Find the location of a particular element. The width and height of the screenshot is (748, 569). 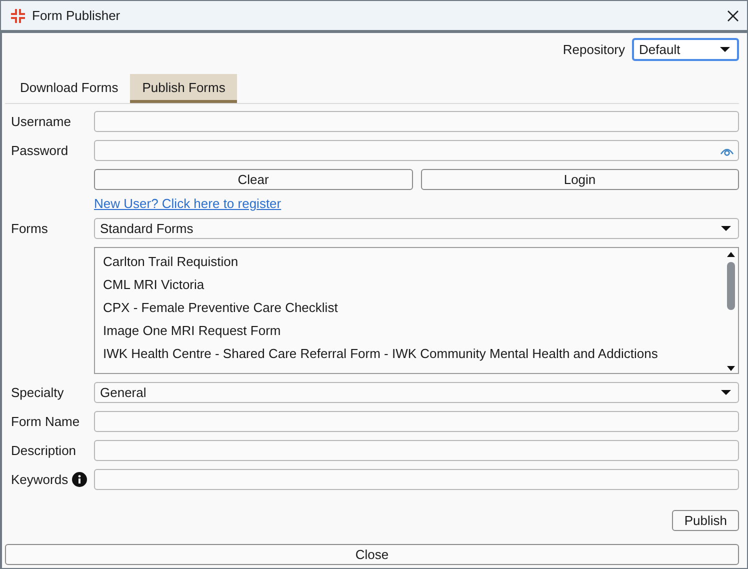

field-label: Username is located at coordinates (41, 121).